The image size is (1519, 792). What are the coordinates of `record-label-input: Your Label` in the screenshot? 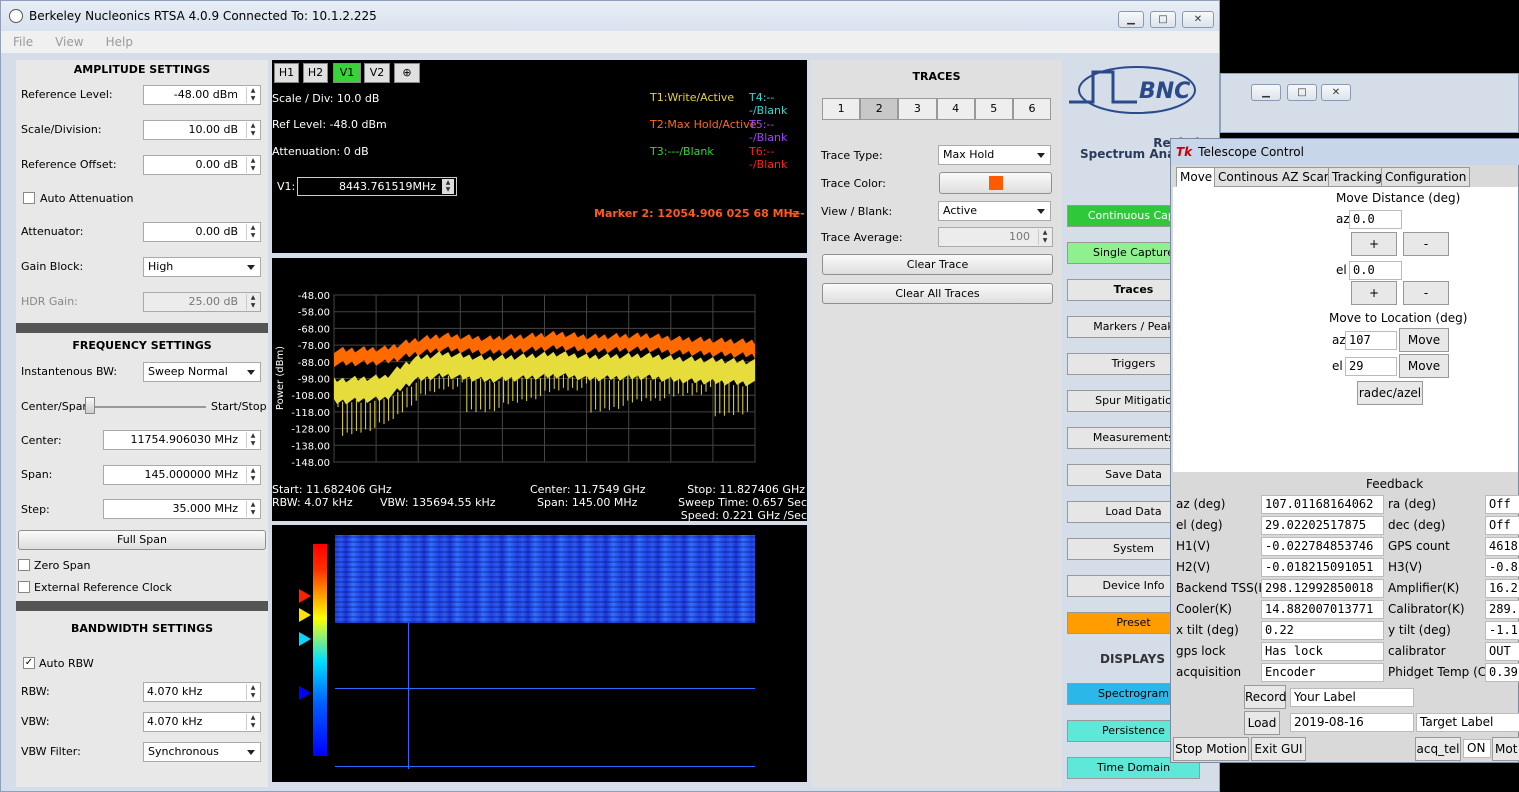 It's located at (1352, 697).